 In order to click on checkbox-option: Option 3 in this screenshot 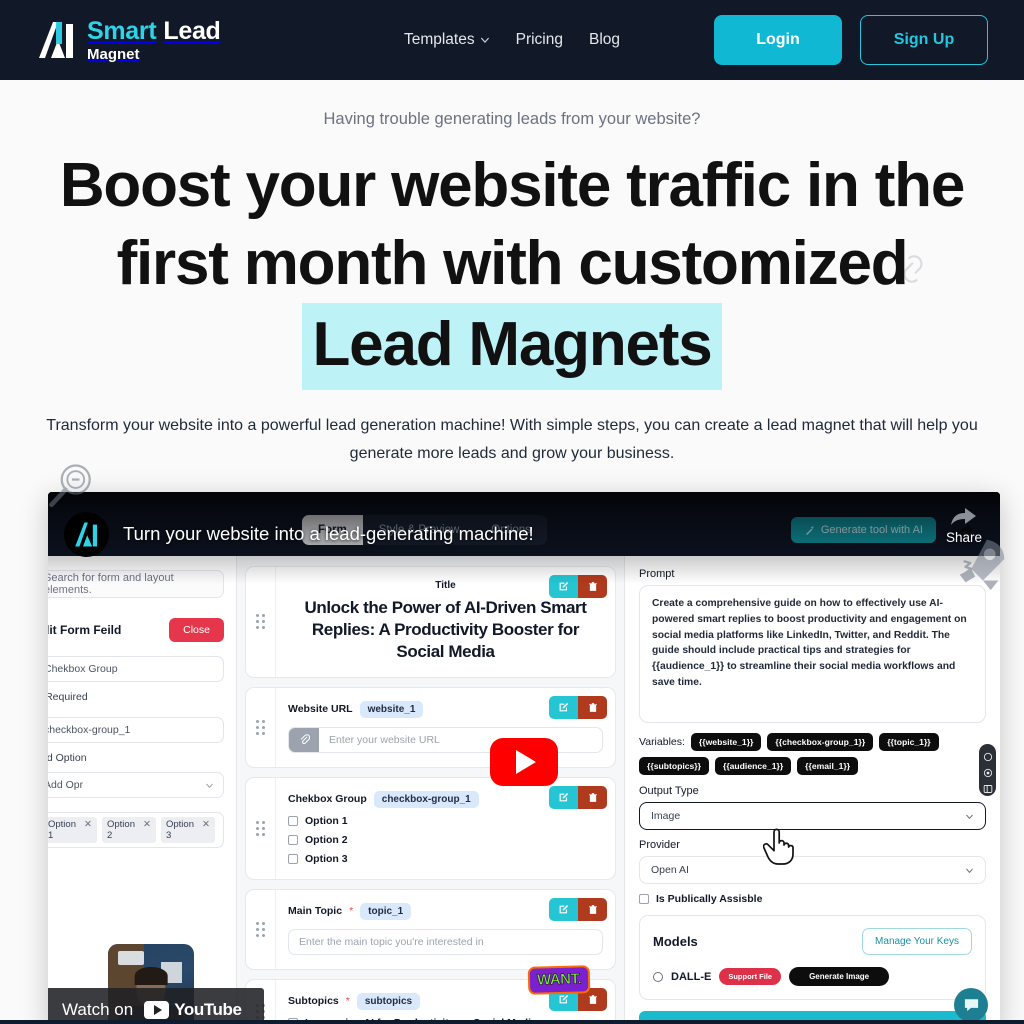, I will do `click(445, 859)`.